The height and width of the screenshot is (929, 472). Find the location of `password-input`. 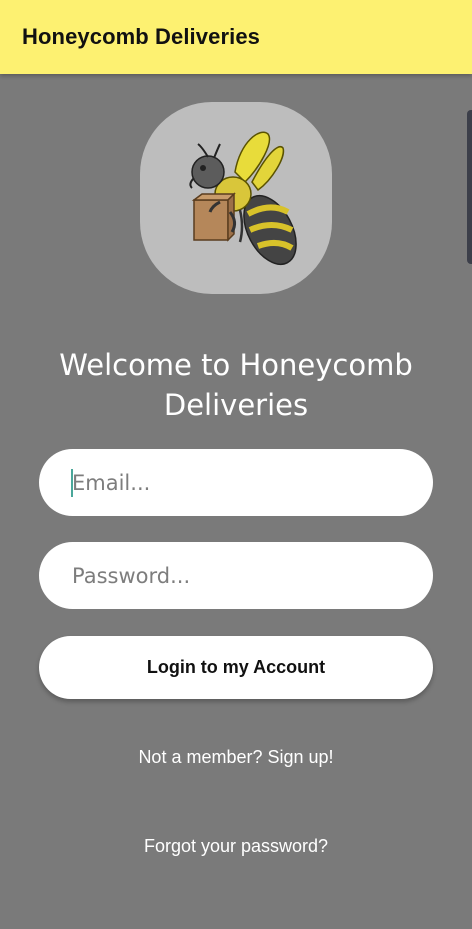

password-input is located at coordinates (242, 575).